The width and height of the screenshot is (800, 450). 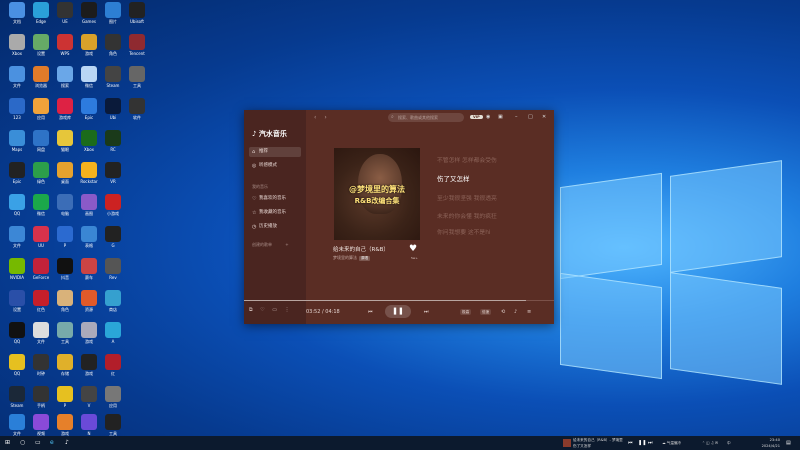 I want to click on desktop-icon: UE, so click(x=65, y=13).